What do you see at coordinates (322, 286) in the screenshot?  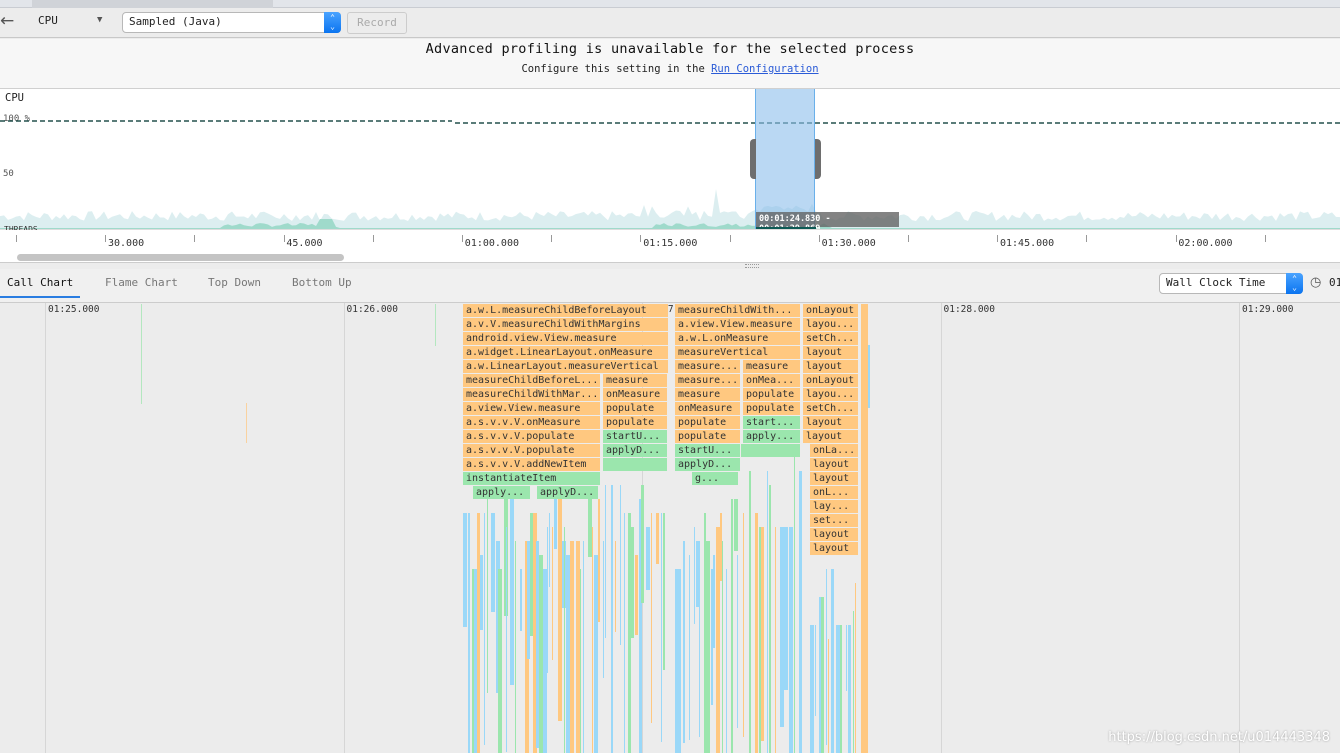 I see `tab-bottom-up: Bottom Up` at bounding box center [322, 286].